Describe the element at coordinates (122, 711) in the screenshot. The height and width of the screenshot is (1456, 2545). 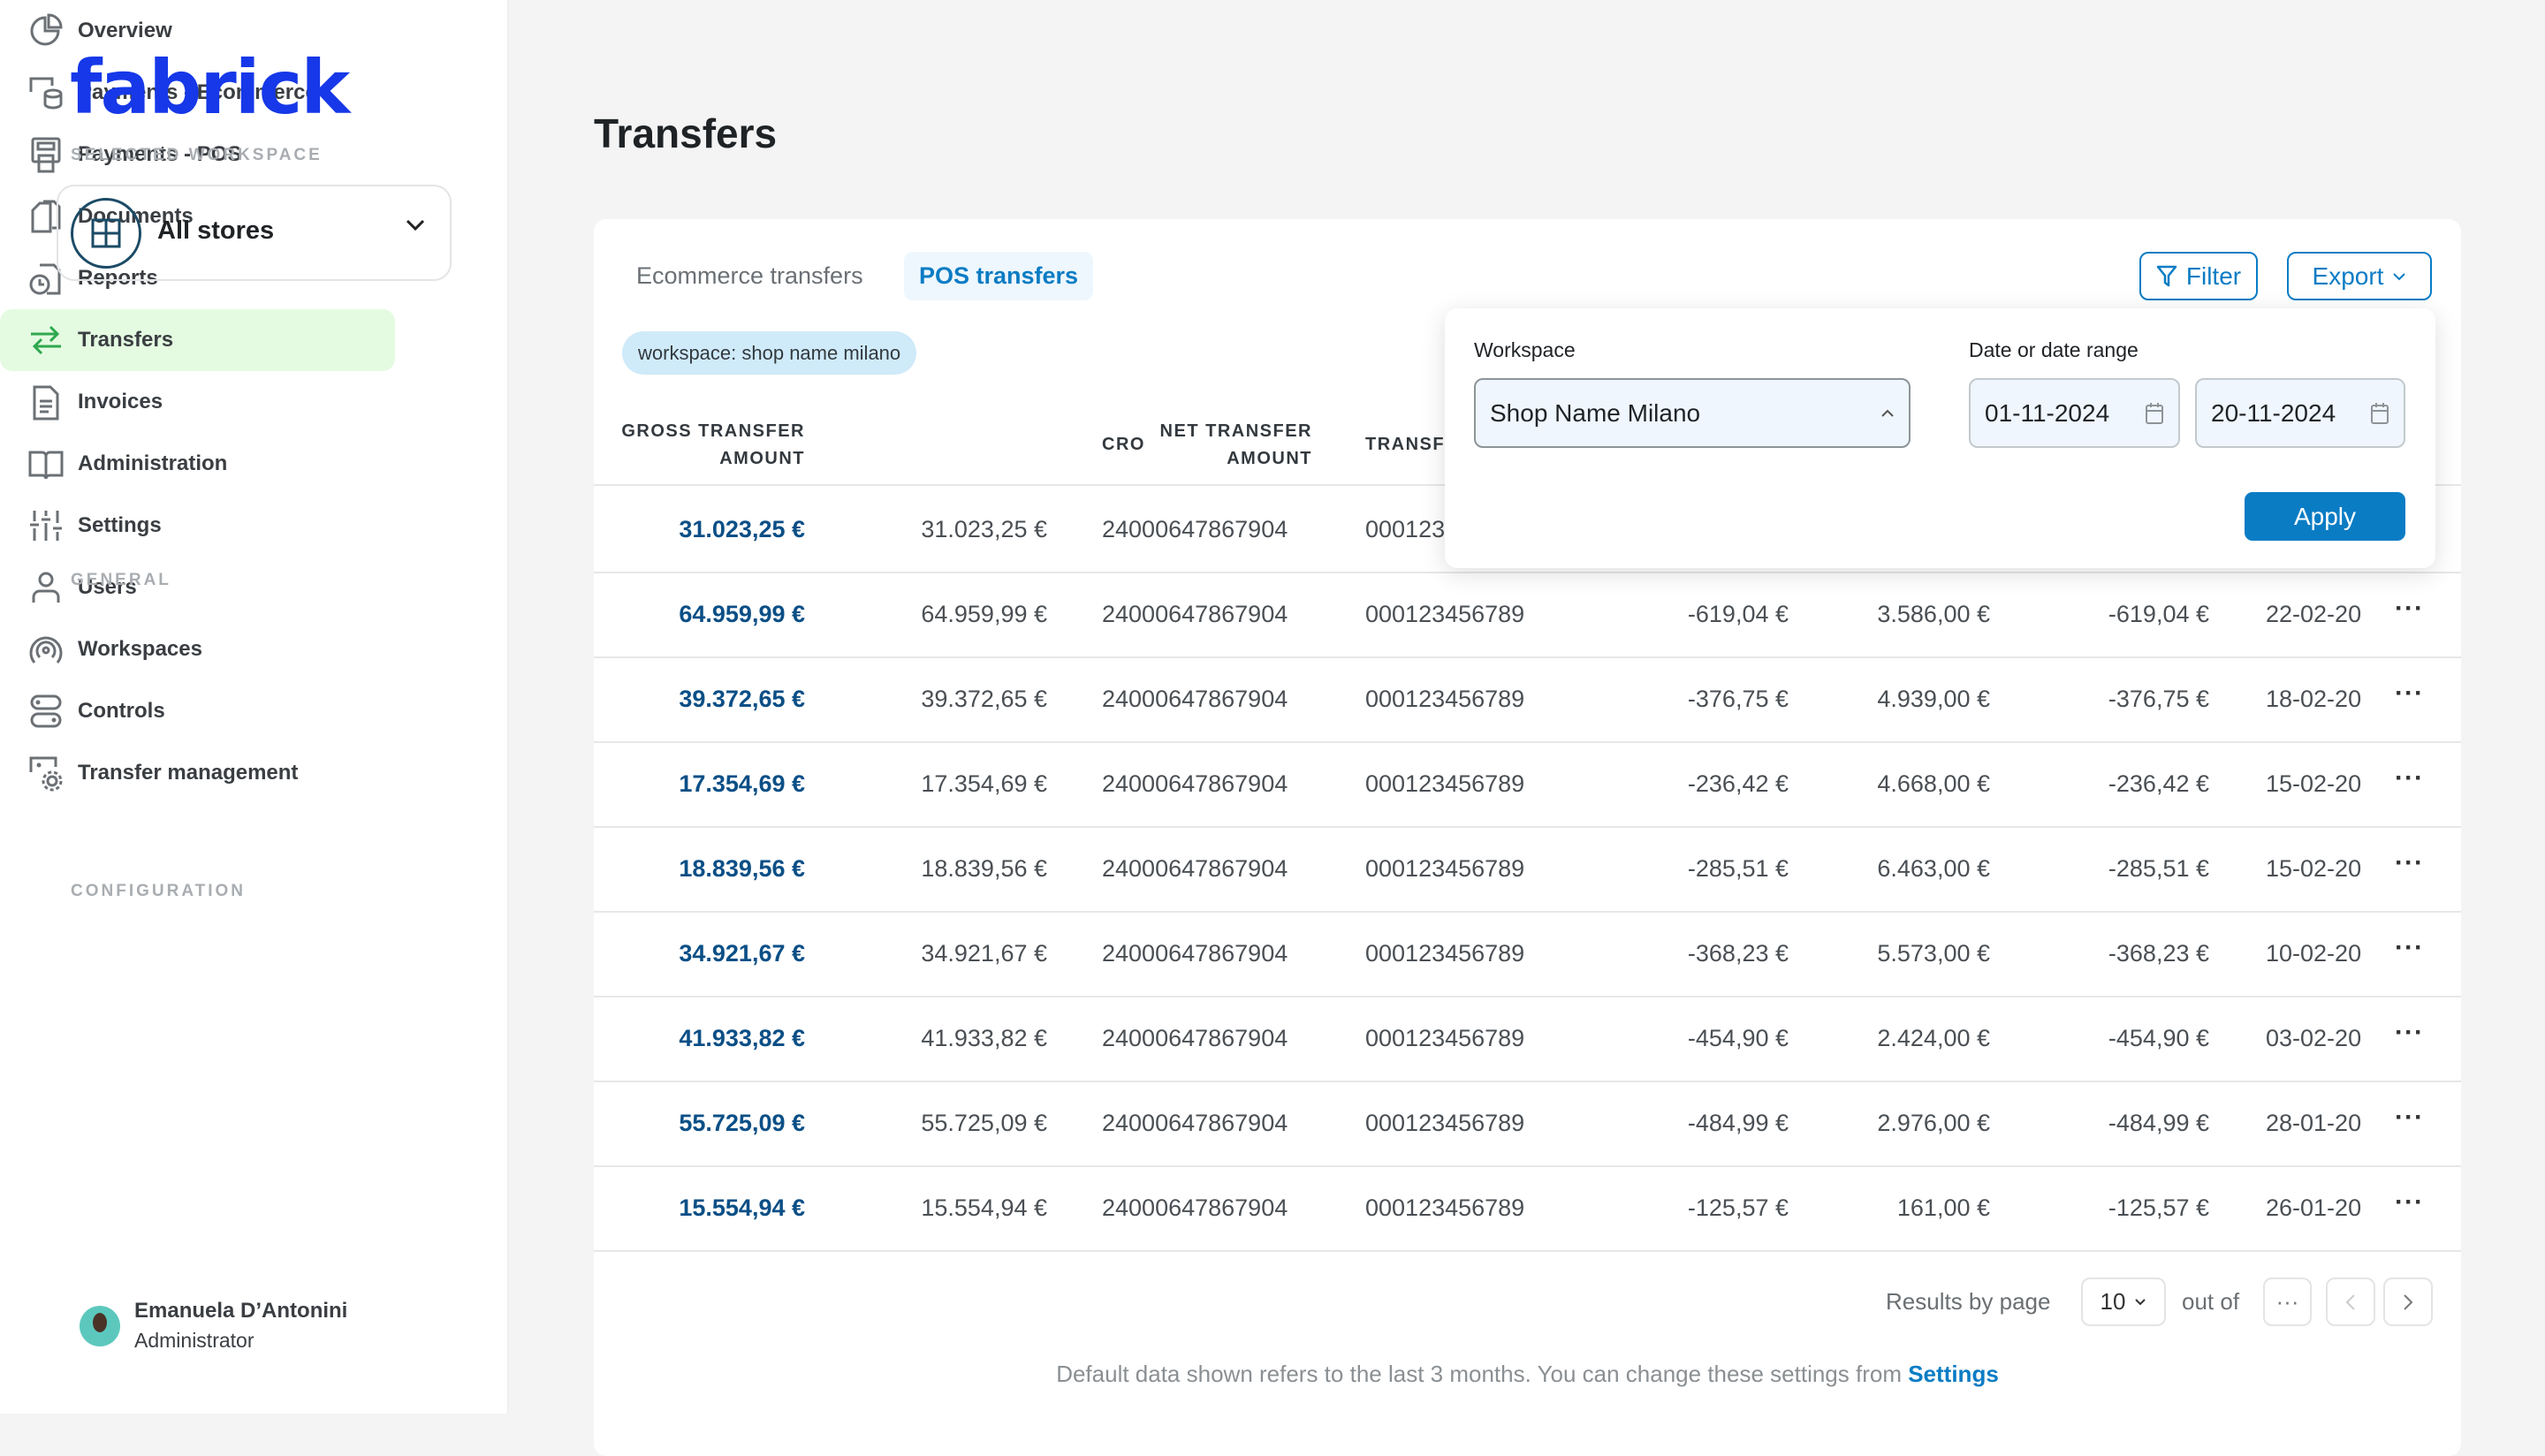
I see `sidebar-item-label: Controls` at that location.